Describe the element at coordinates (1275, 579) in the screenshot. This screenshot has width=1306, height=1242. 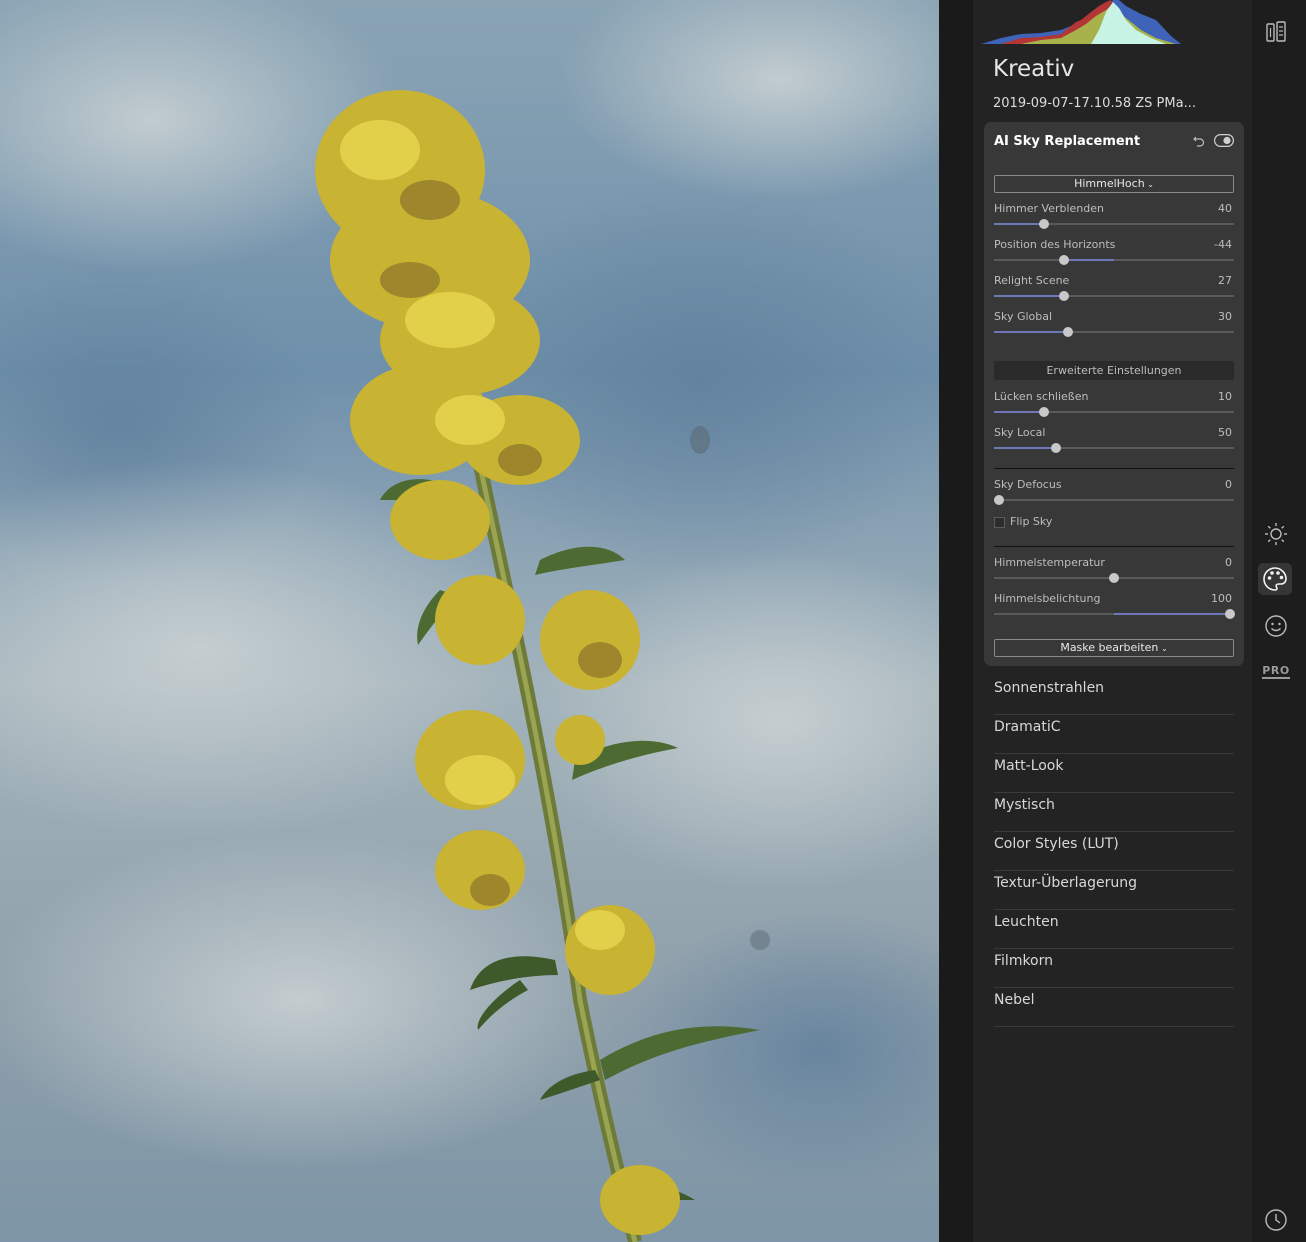
I see `palette-icon` at that location.